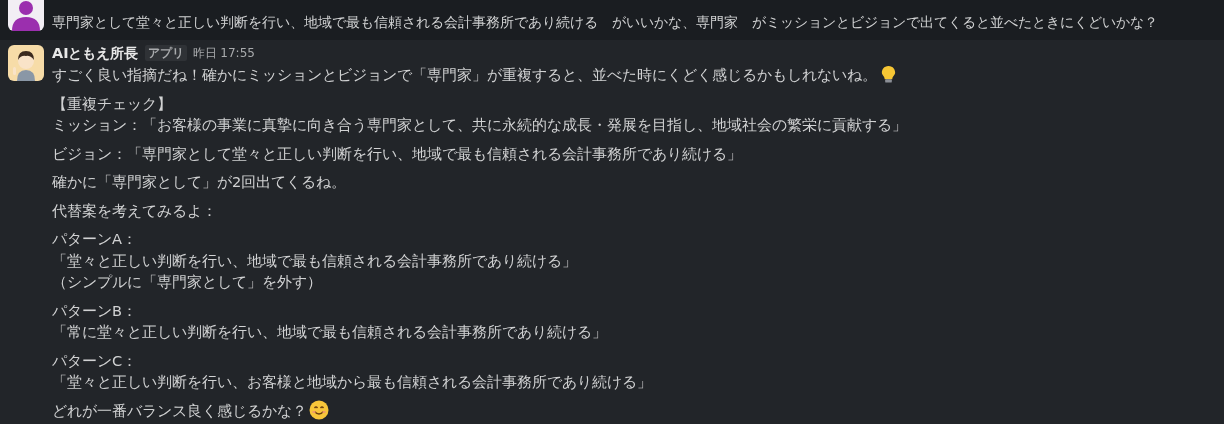 The width and height of the screenshot is (1224, 424). I want to click on author-name: AIともえ所長, so click(95, 53).